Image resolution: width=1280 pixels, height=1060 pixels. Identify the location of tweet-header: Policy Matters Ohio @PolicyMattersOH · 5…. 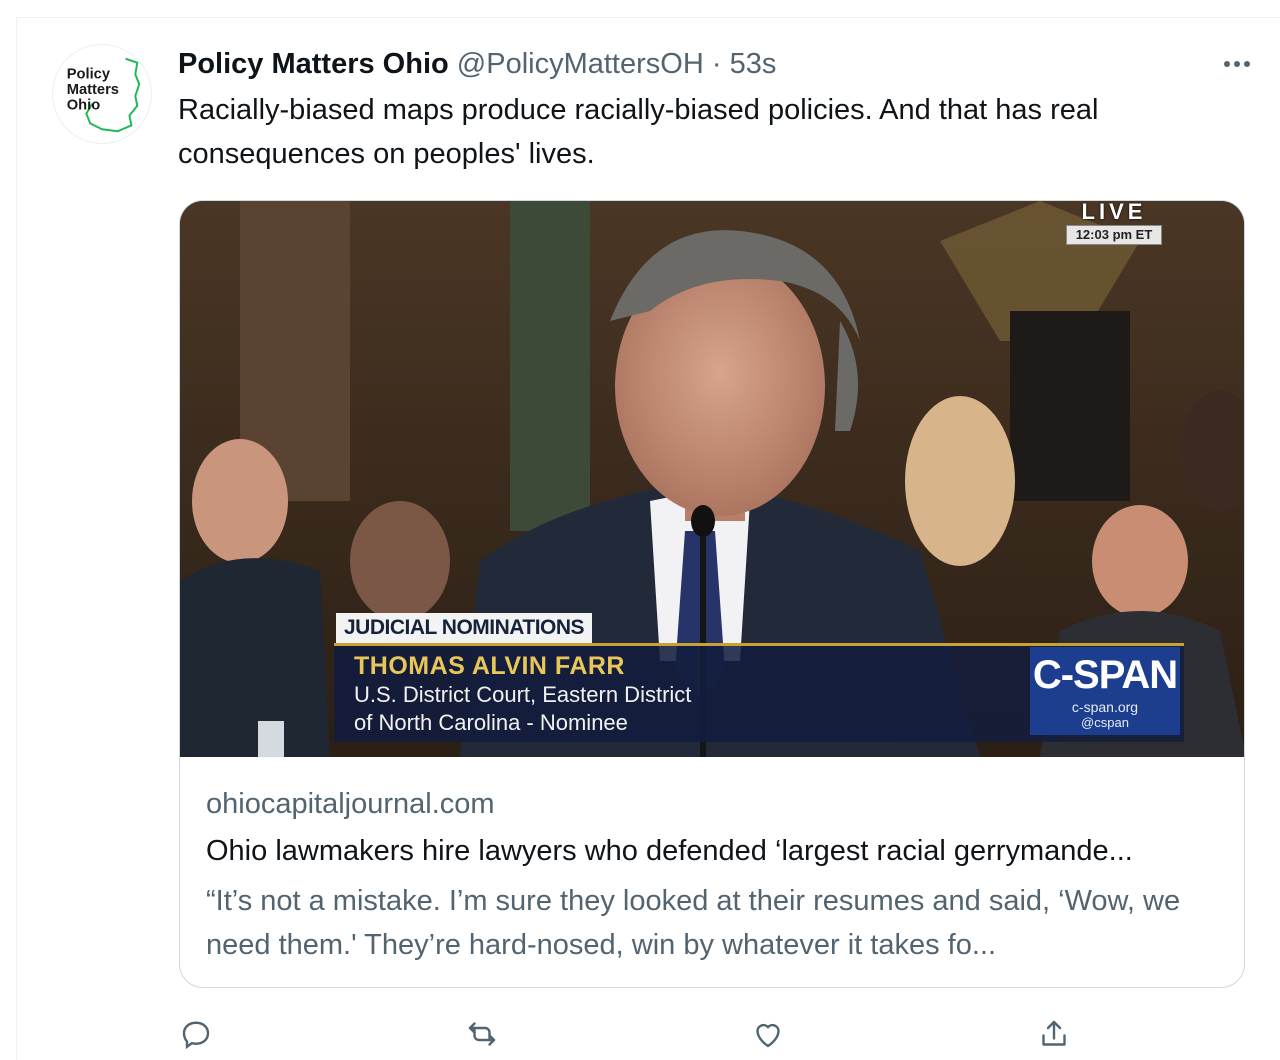
(709, 64).